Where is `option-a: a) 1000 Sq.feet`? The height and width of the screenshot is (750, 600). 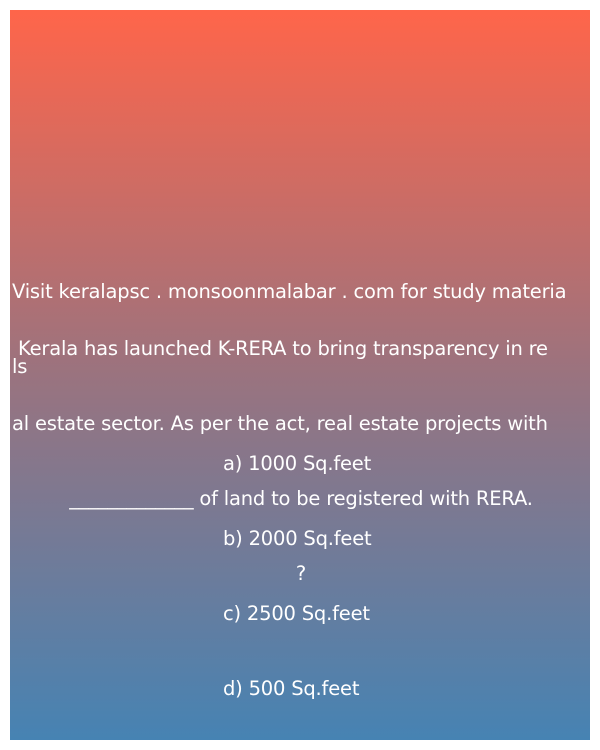 option-a: a) 1000 Sq.feet is located at coordinates (297, 463).